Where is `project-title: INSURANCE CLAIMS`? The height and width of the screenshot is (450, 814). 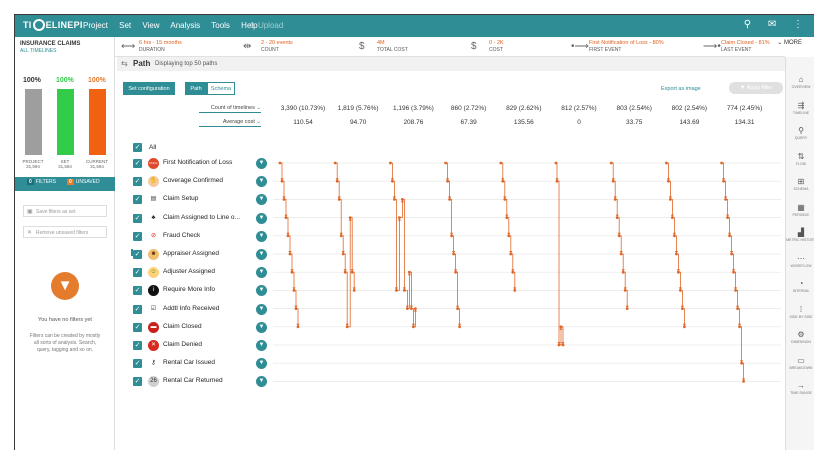
project-title: INSURANCE CLAIMS is located at coordinates (50, 44).